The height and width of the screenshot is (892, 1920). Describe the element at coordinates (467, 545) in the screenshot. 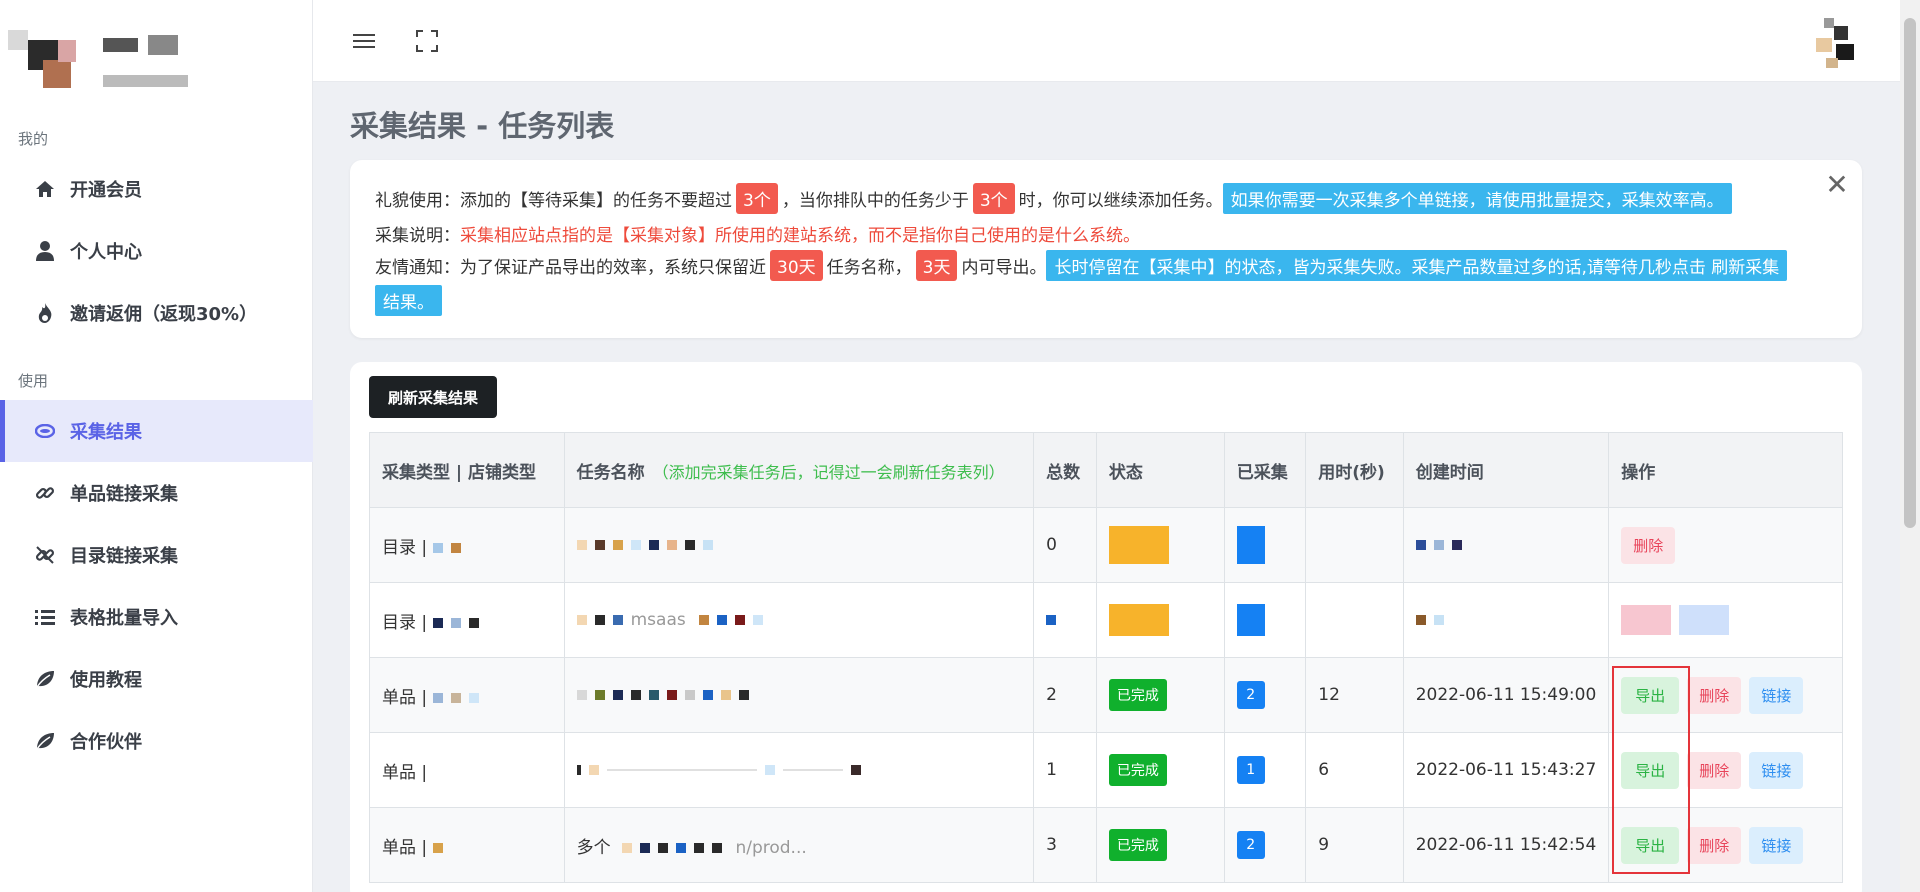

I see `cell-type: 目录 |` at that location.